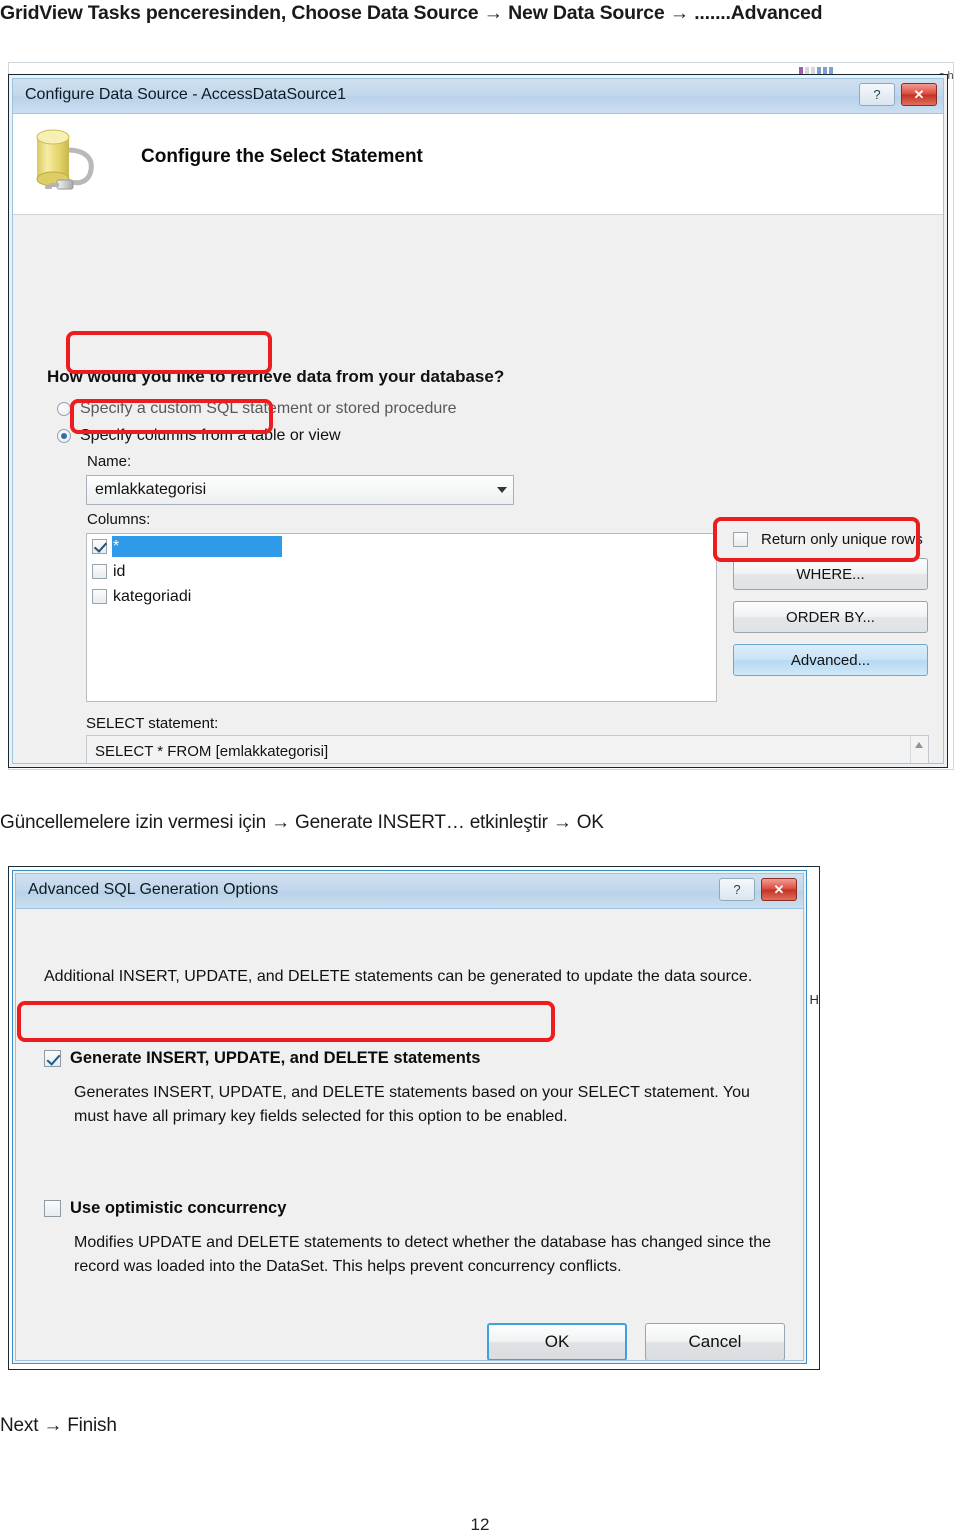 The image size is (960, 1540). I want to click on table-name-dropdown: emlakkategorisi, so click(300, 490).